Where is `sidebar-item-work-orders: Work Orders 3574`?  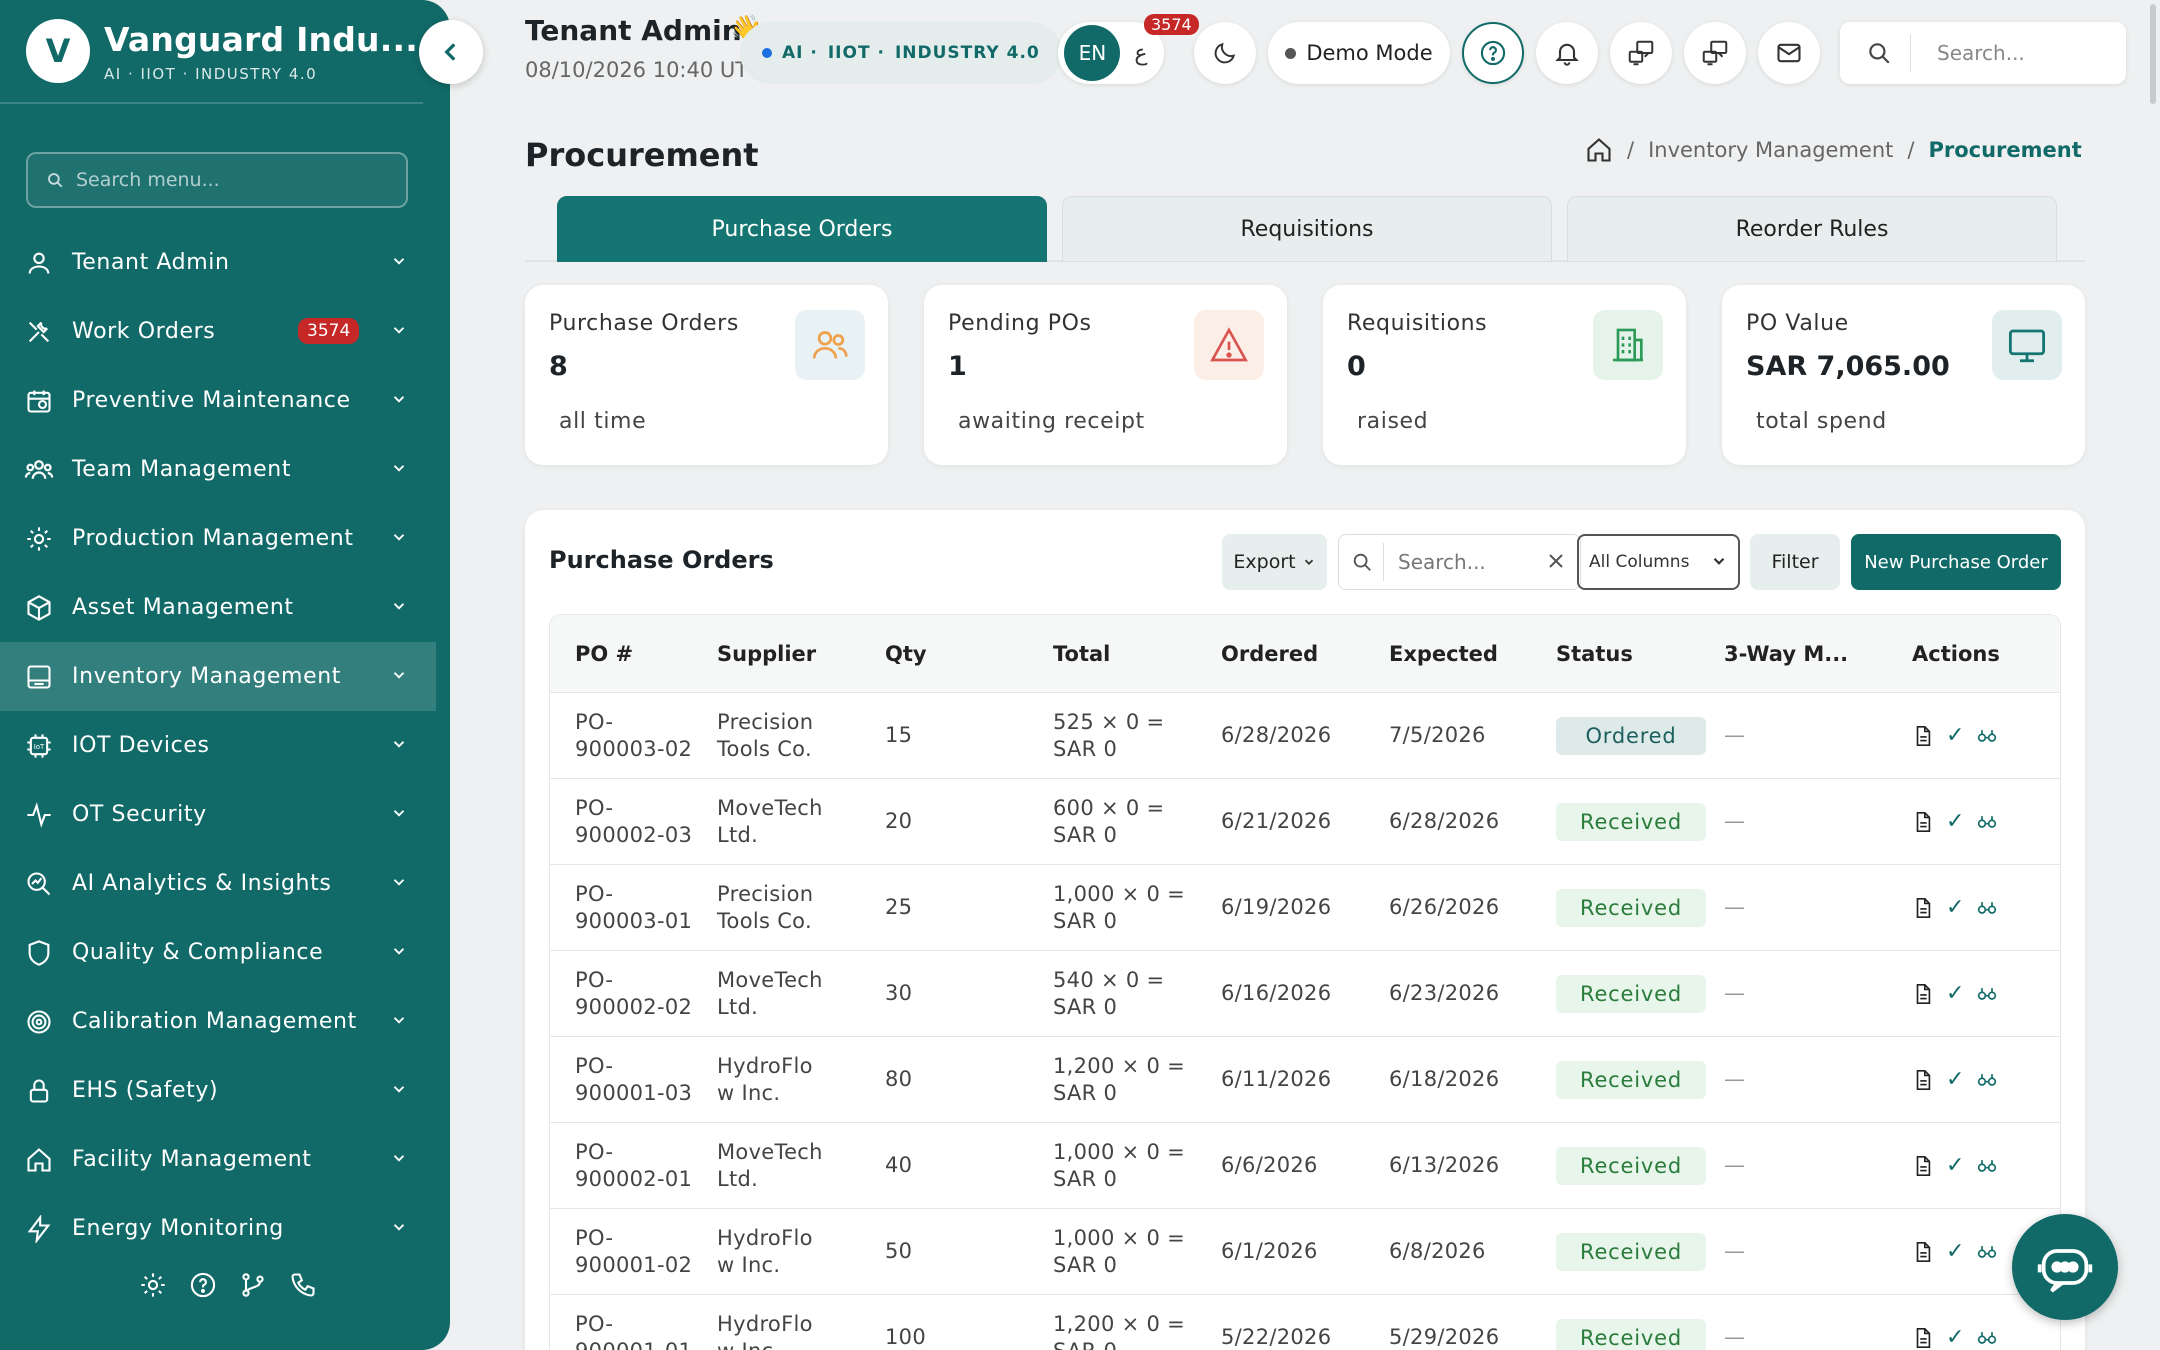 sidebar-item-work-orders: Work Orders 3574 is located at coordinates (218, 331).